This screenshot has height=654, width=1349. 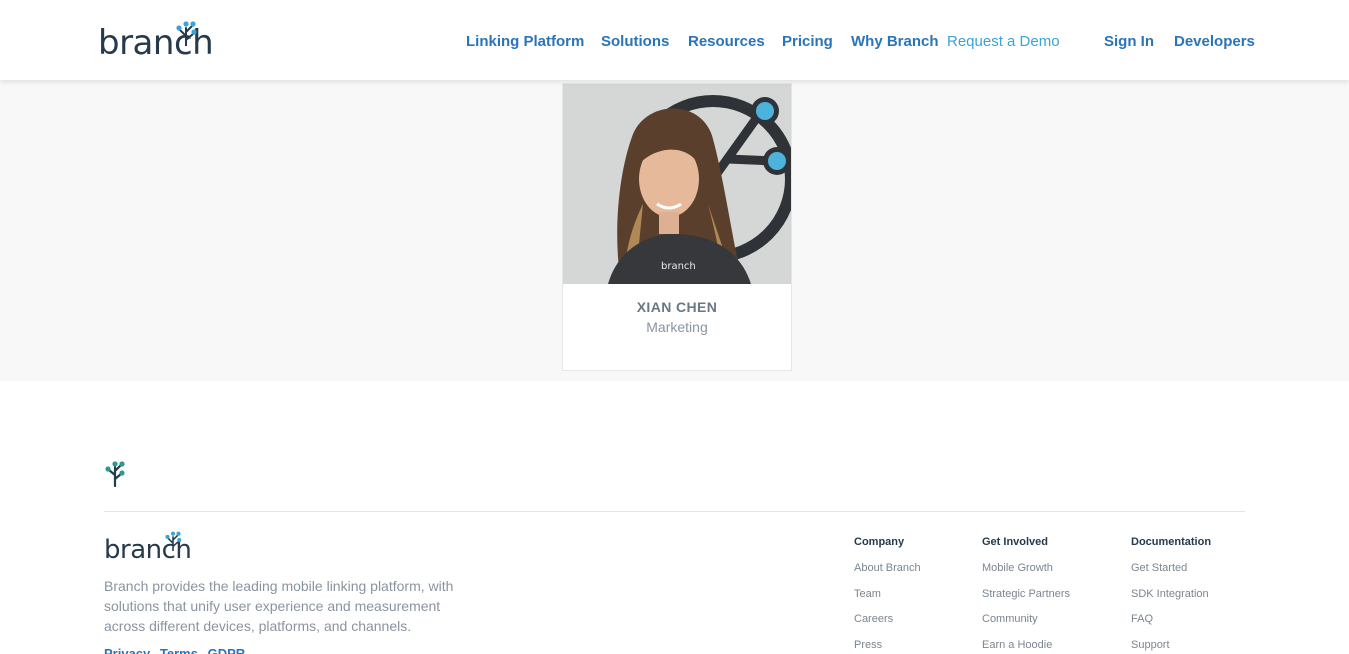 I want to click on footer-link: Press, so click(x=887, y=646).